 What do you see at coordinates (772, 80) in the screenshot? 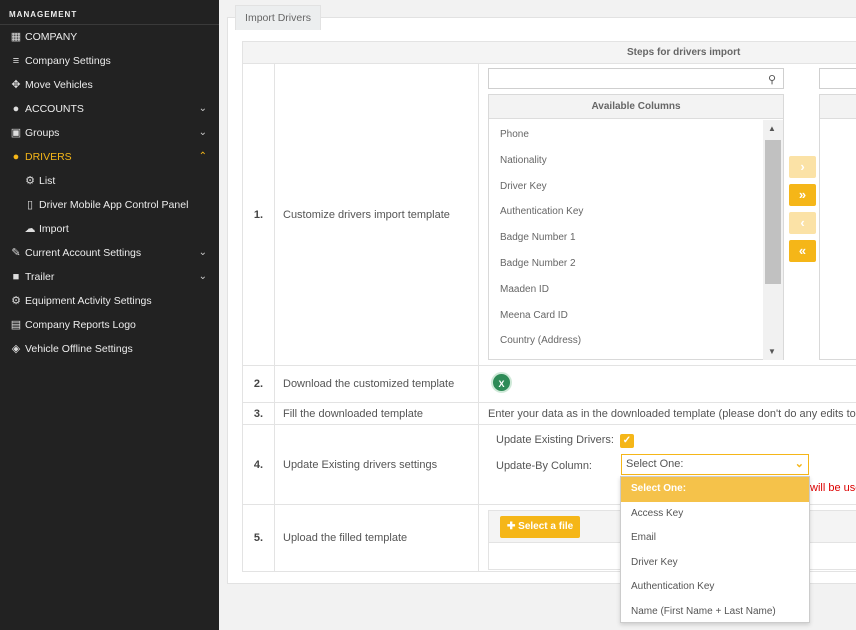
I see `search-icon: ⚲` at bounding box center [772, 80].